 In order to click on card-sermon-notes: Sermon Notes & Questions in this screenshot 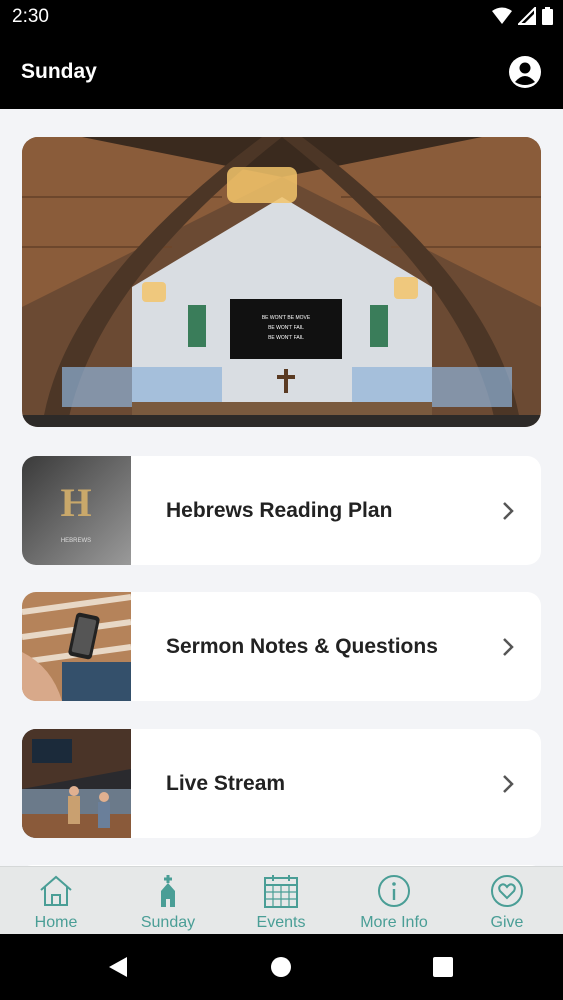, I will do `click(281, 646)`.